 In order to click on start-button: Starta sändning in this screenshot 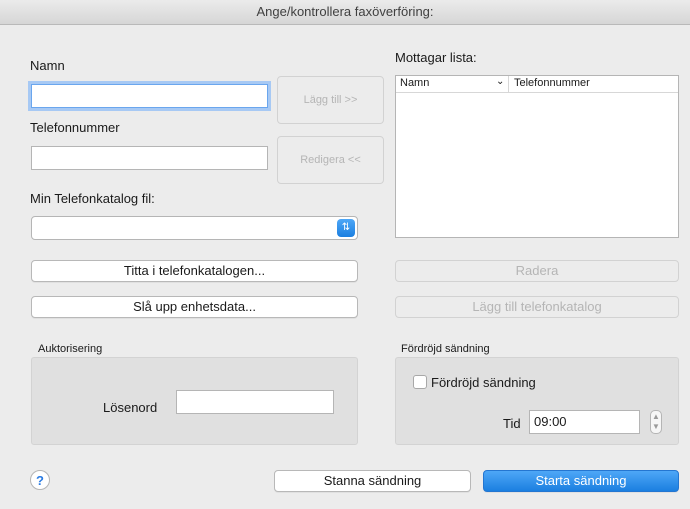, I will do `click(581, 481)`.